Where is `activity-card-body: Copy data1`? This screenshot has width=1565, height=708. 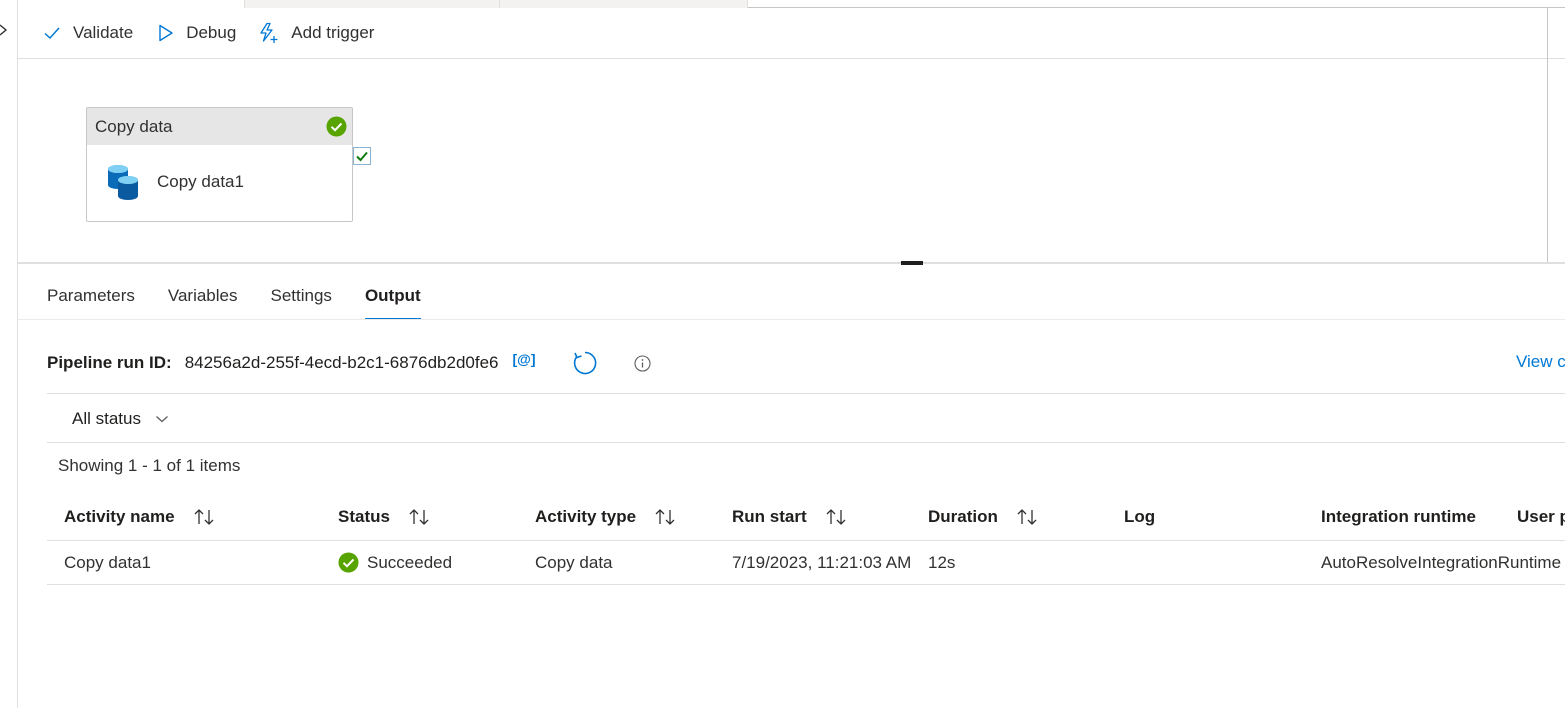
activity-card-body: Copy data1 is located at coordinates (219, 182).